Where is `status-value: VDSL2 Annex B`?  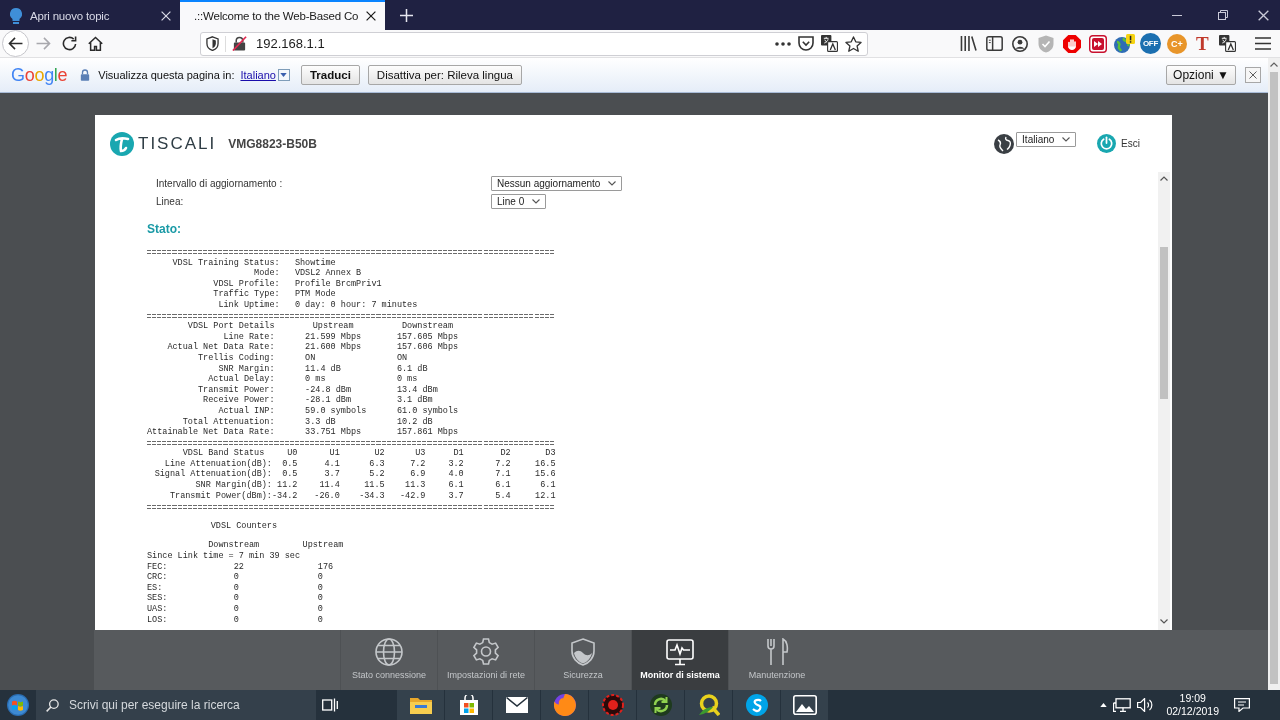
status-value: VDSL2 Annex B is located at coordinates (328, 273).